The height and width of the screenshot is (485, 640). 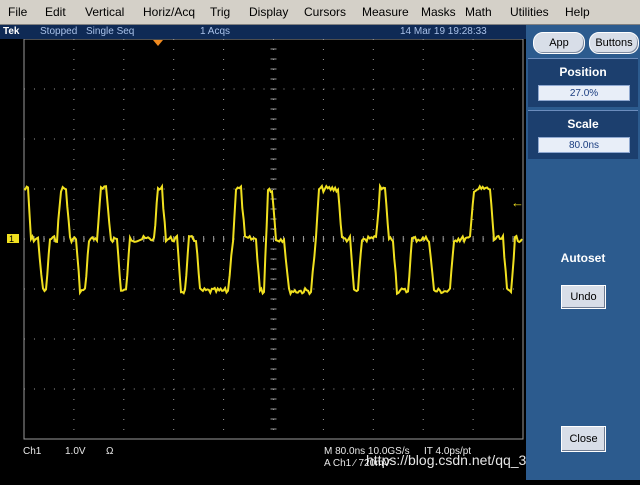 I want to click on position-label: Position, so click(x=583, y=72).